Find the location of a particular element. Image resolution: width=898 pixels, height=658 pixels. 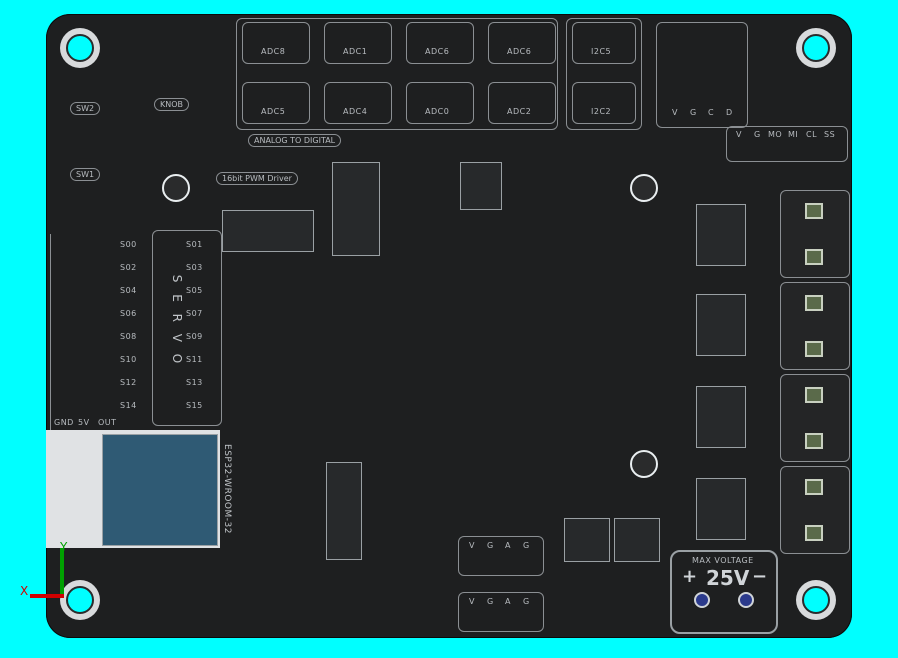

servo-pin-label: S07 is located at coordinates (194, 313).